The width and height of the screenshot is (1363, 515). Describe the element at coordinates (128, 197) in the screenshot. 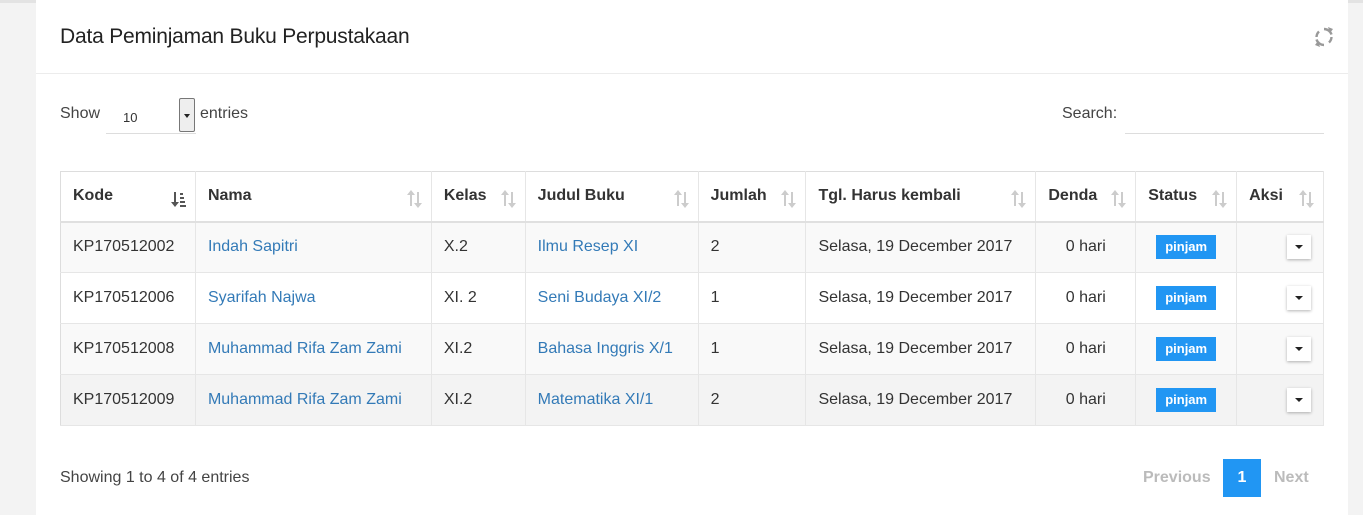

I see `column-header-kode: Kode` at that location.